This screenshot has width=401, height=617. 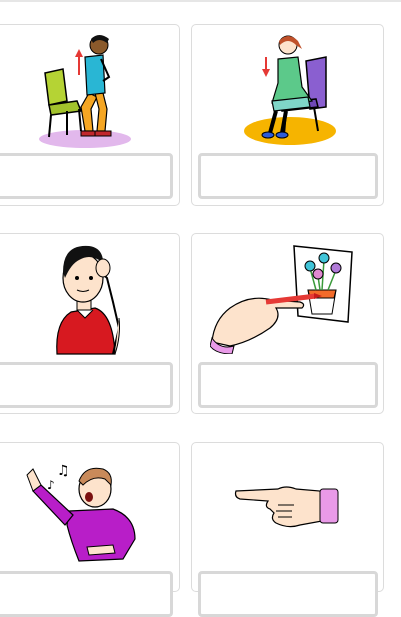 What do you see at coordinates (81, 512) in the screenshot?
I see `man-singing-illustration: ♫ ♪` at bounding box center [81, 512].